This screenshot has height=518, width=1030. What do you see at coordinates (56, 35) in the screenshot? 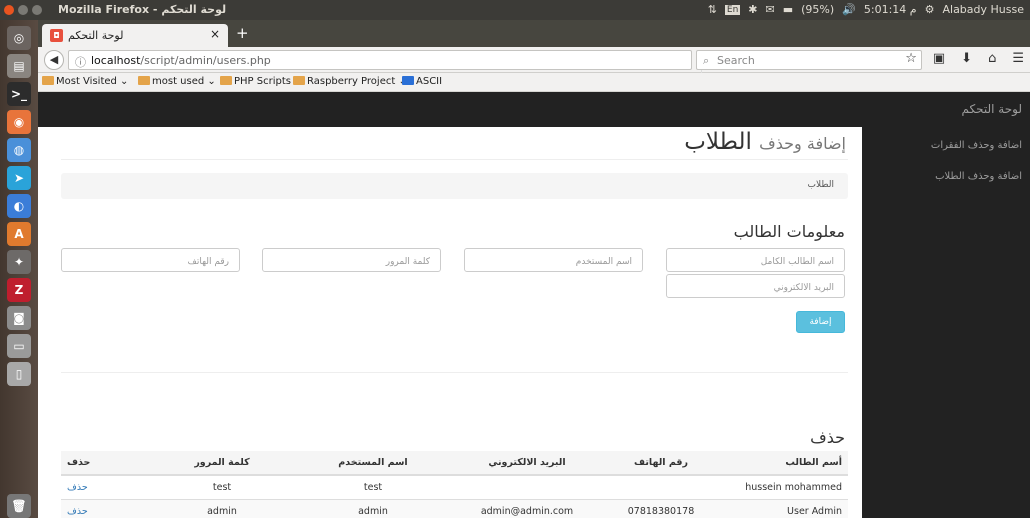
I see `favicon-icon: ◘` at bounding box center [56, 35].